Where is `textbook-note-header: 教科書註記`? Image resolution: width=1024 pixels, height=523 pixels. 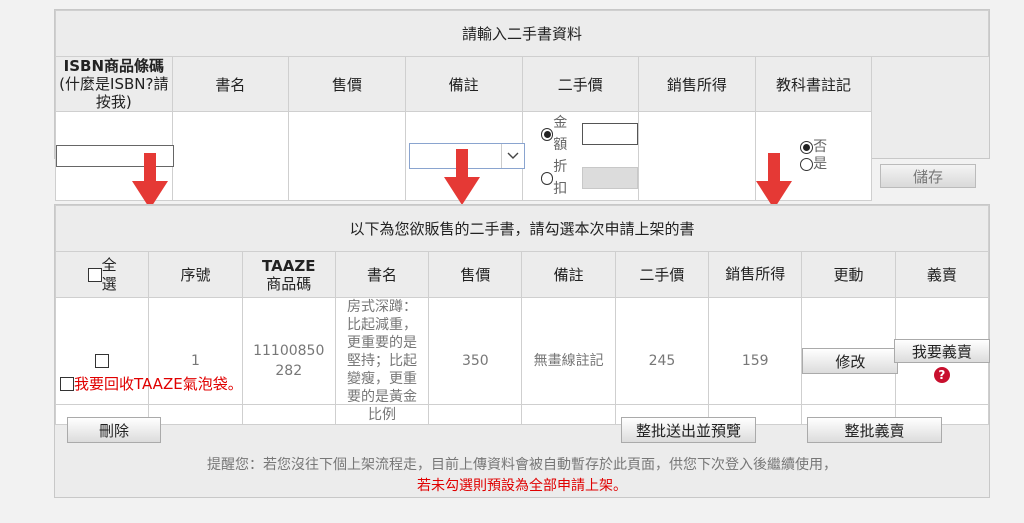 textbook-note-header: 教科書註記 is located at coordinates (813, 84).